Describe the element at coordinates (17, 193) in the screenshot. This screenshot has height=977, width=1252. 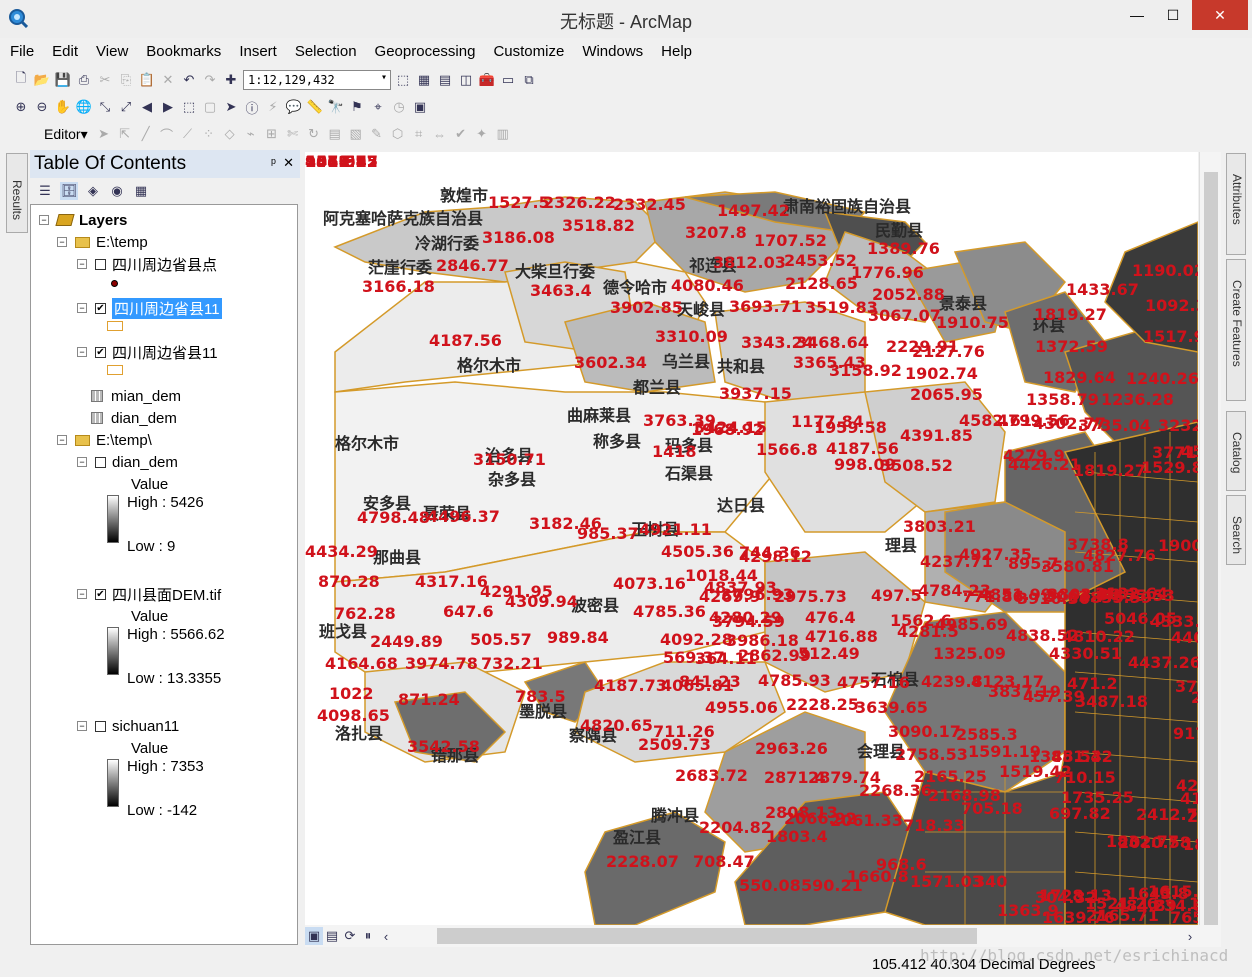
I see `results-tab: Results` at that location.